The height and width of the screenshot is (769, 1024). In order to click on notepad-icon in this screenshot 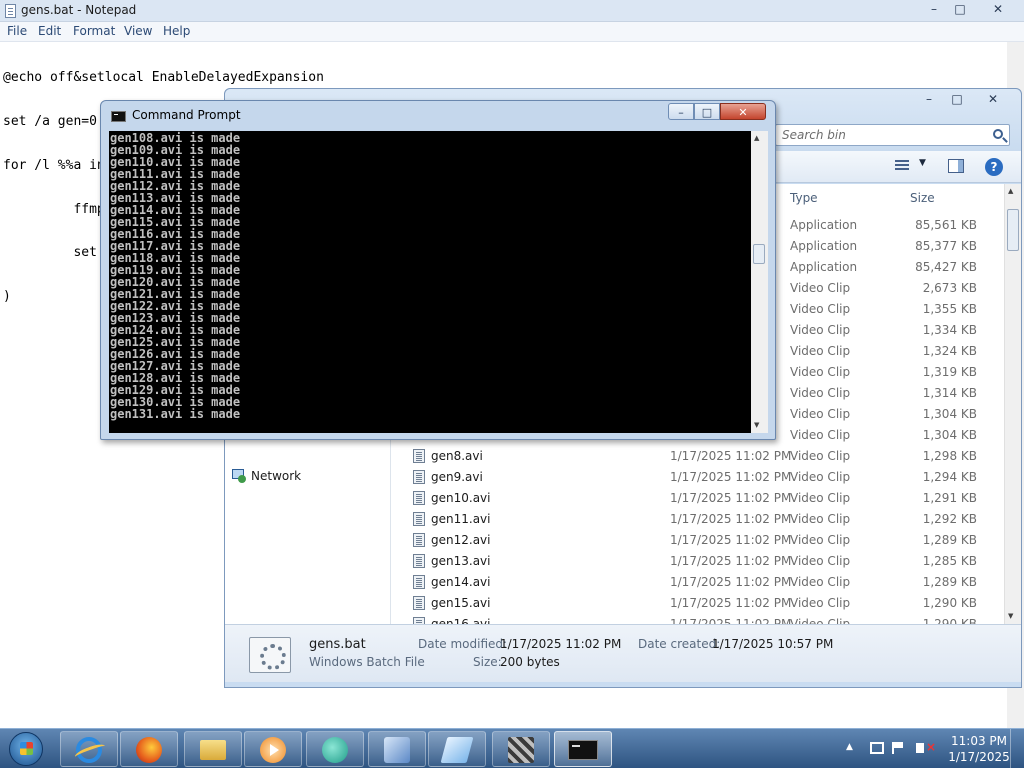, I will do `click(10, 11)`.